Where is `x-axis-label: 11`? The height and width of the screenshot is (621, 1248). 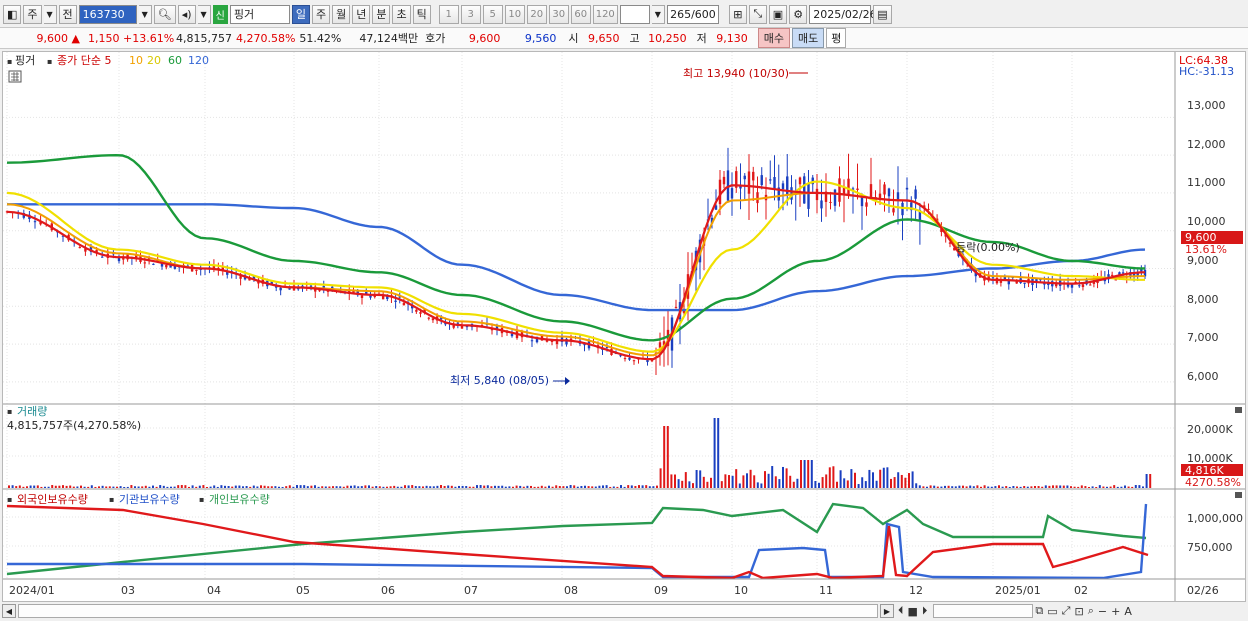 x-axis-label: 11 is located at coordinates (826, 590).